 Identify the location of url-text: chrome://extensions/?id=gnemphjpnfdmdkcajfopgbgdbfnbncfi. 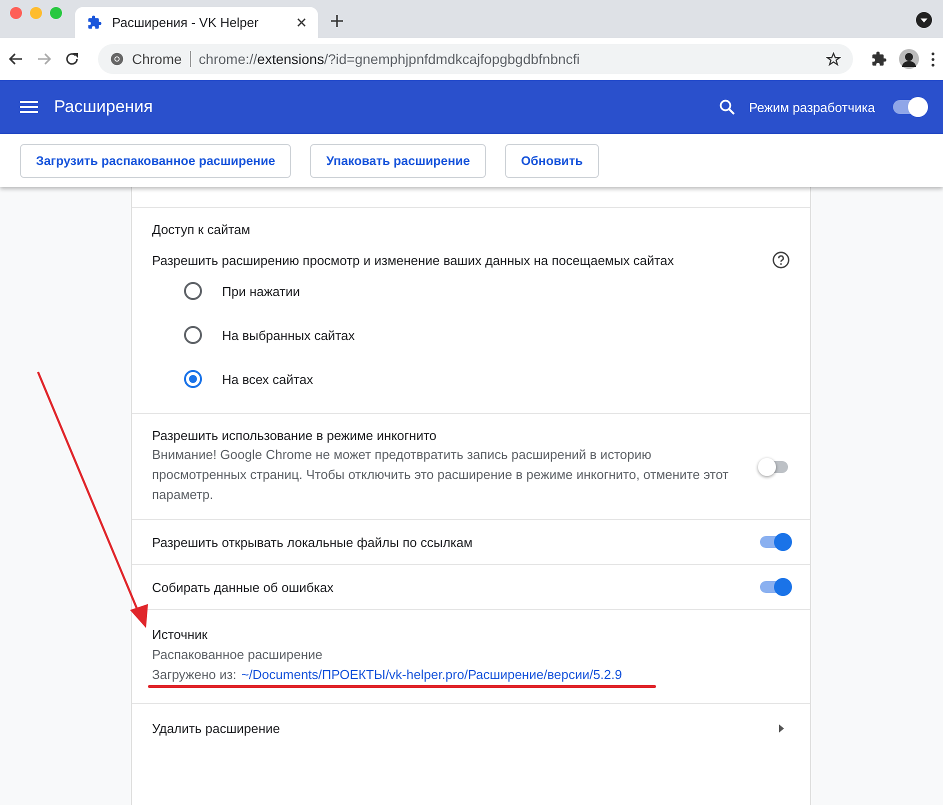
(389, 59).